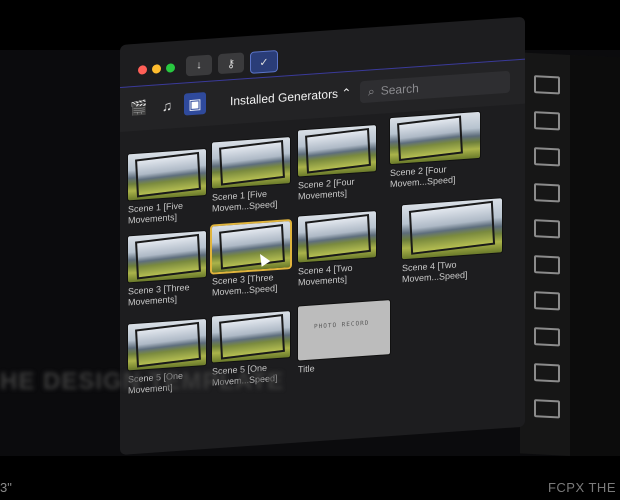 The image size is (620, 500). What do you see at coordinates (6, 487) in the screenshot?
I see `caption-left: 3"` at bounding box center [6, 487].